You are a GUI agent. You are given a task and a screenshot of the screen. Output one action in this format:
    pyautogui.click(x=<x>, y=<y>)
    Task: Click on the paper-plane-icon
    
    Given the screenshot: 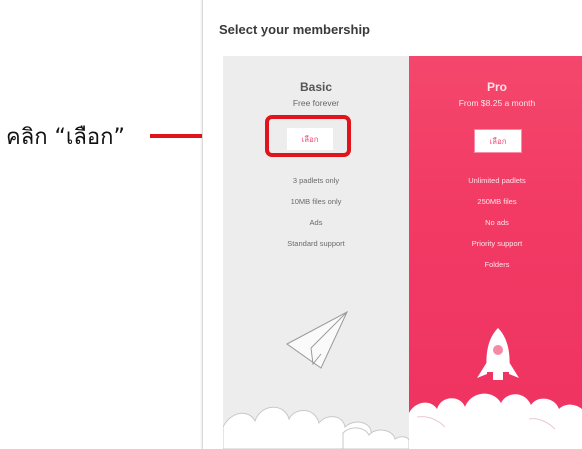 What is the action you would take?
    pyautogui.click(x=317, y=339)
    